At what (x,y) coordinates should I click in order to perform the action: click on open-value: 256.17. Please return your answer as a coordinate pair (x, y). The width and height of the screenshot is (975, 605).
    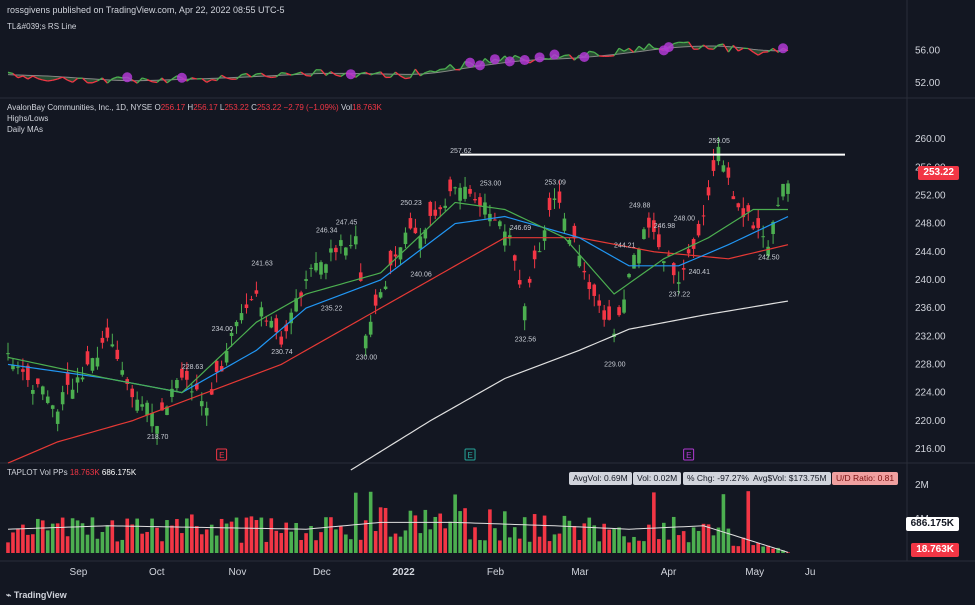
    Looking at the image, I should click on (173, 107).